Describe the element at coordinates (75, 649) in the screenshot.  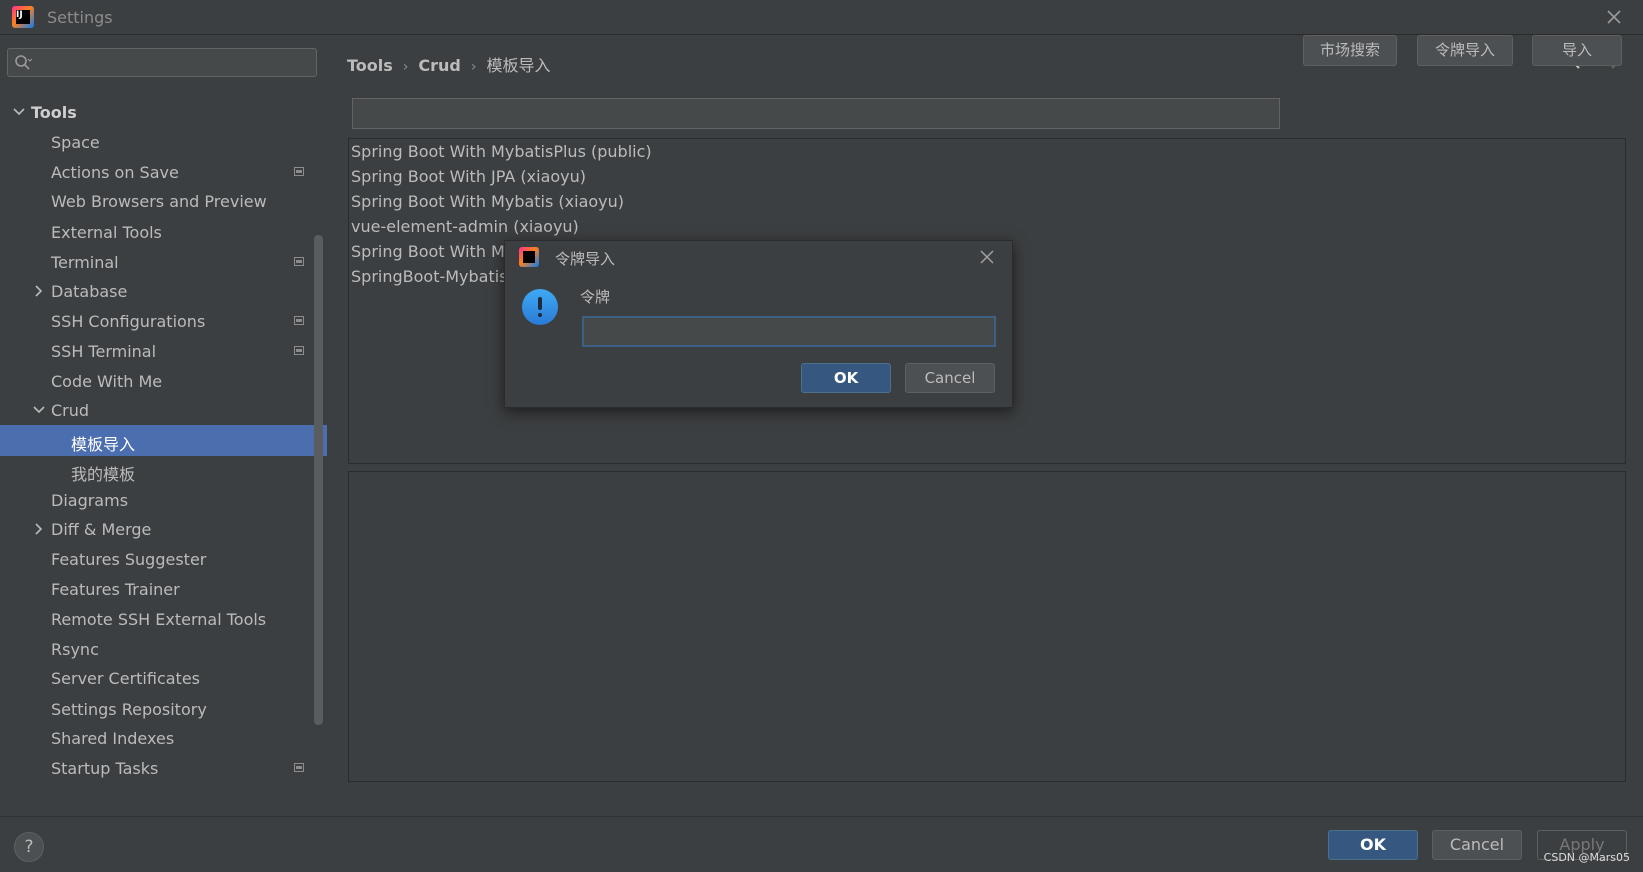
I see `tree-item-label: Rsync` at that location.